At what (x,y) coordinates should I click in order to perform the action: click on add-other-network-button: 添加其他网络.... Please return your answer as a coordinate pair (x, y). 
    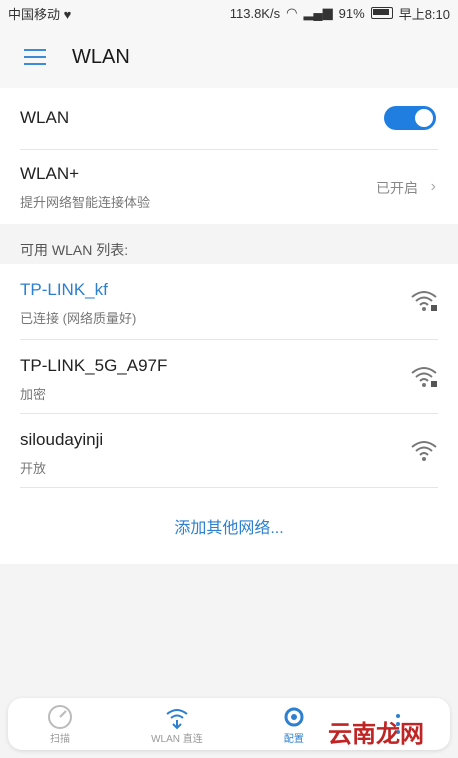
    Looking at the image, I should click on (229, 526).